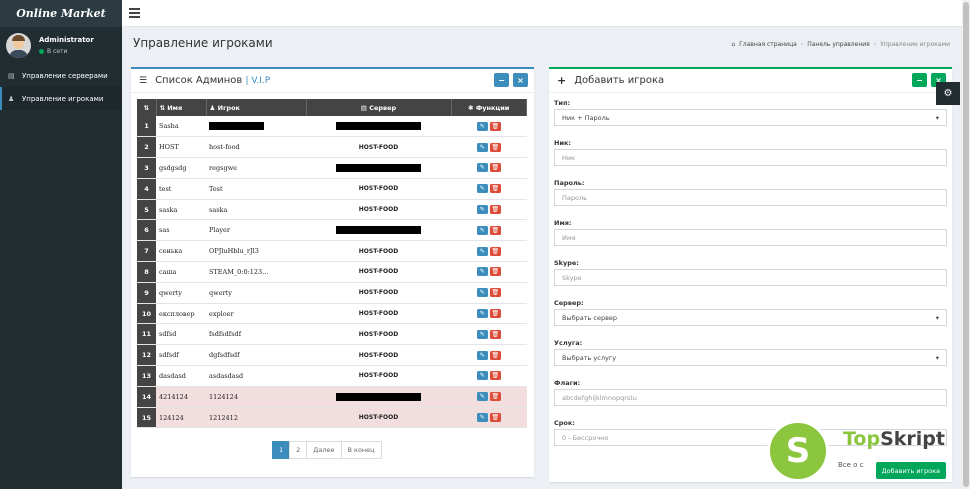  Describe the element at coordinates (256, 230) in the screenshot. I see `row-player: Player` at that location.